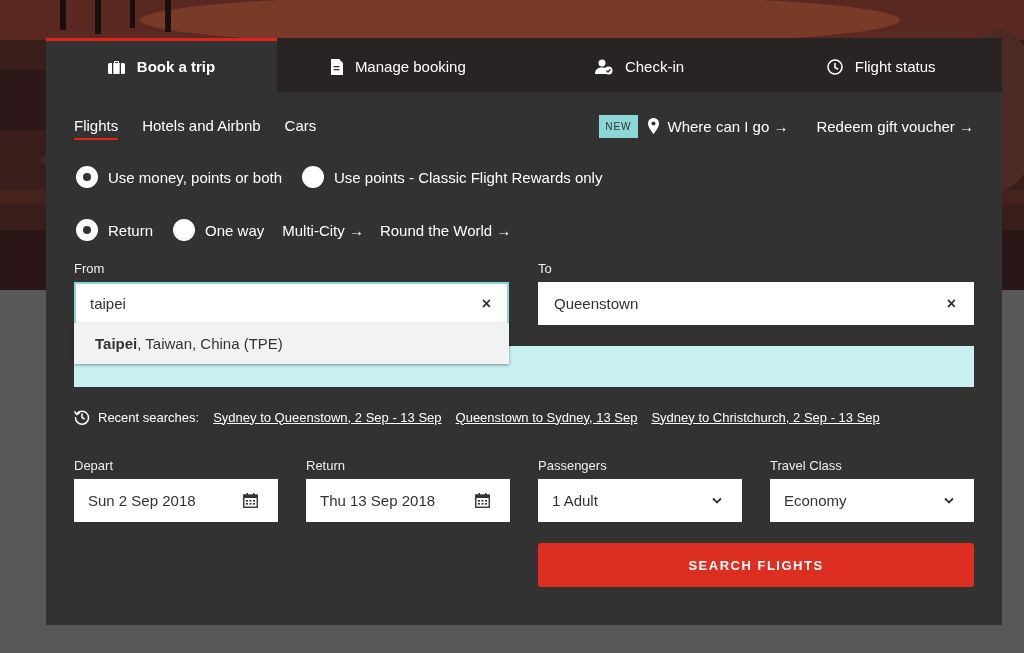 The height and width of the screenshot is (653, 1024). Describe the element at coordinates (323, 230) in the screenshot. I see `trip-link: Multi-City →` at that location.